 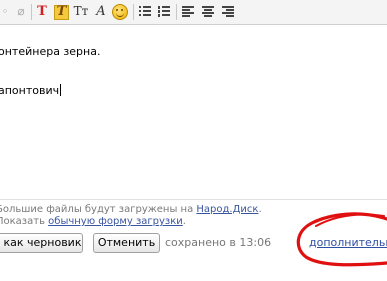 I want to click on editor-text-line: апонтович, so click(x=31, y=90).